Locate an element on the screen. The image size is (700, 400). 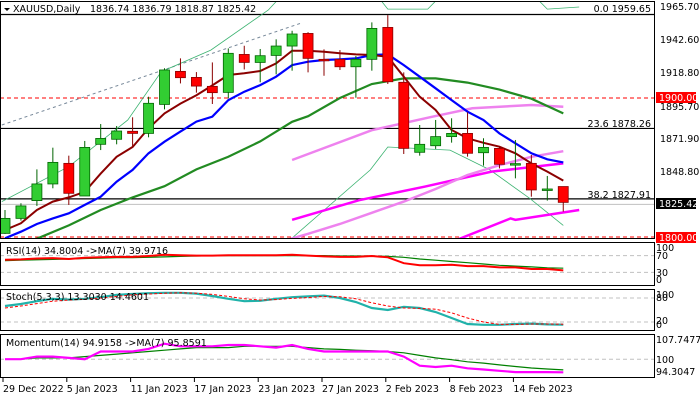
momentum-tick: 94.3047 is located at coordinates (675, 372).